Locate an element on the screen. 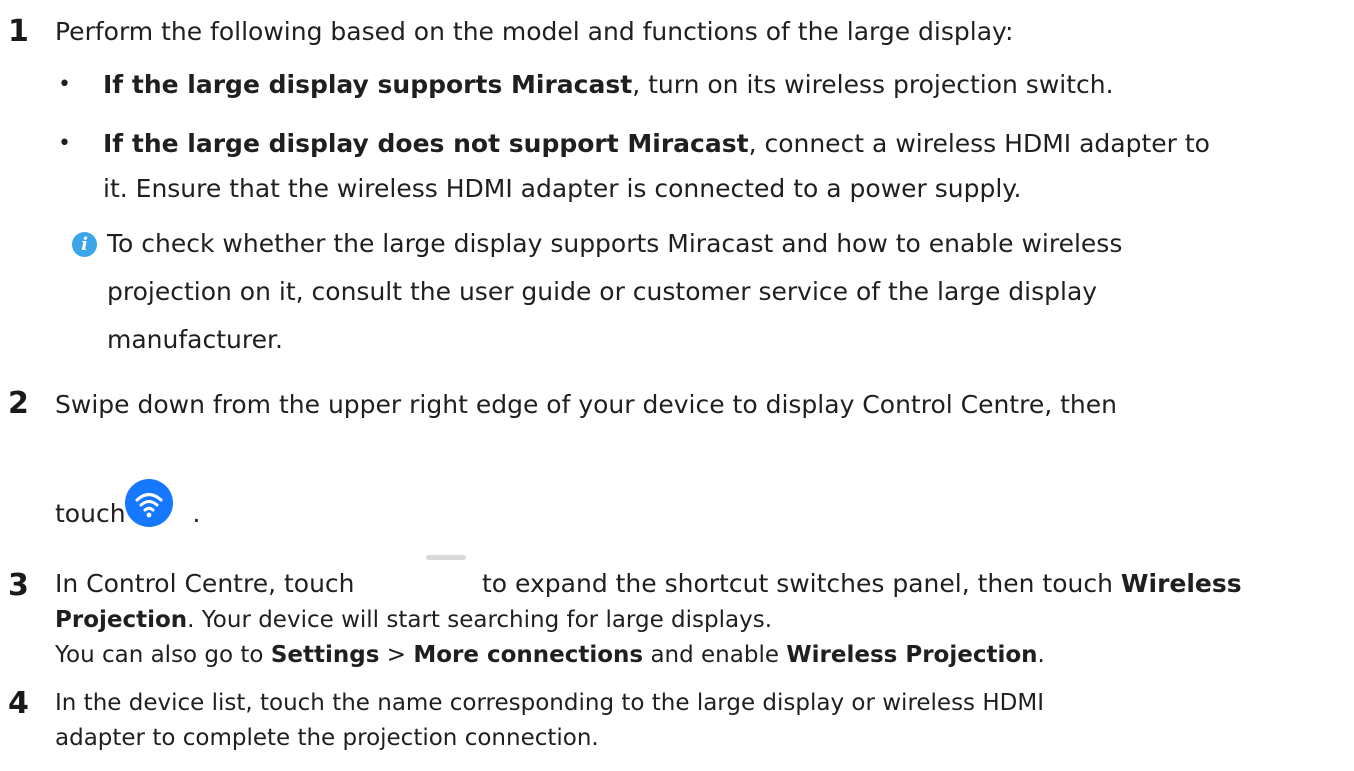  step-3-wireless: Wireless is located at coordinates (1181, 583).